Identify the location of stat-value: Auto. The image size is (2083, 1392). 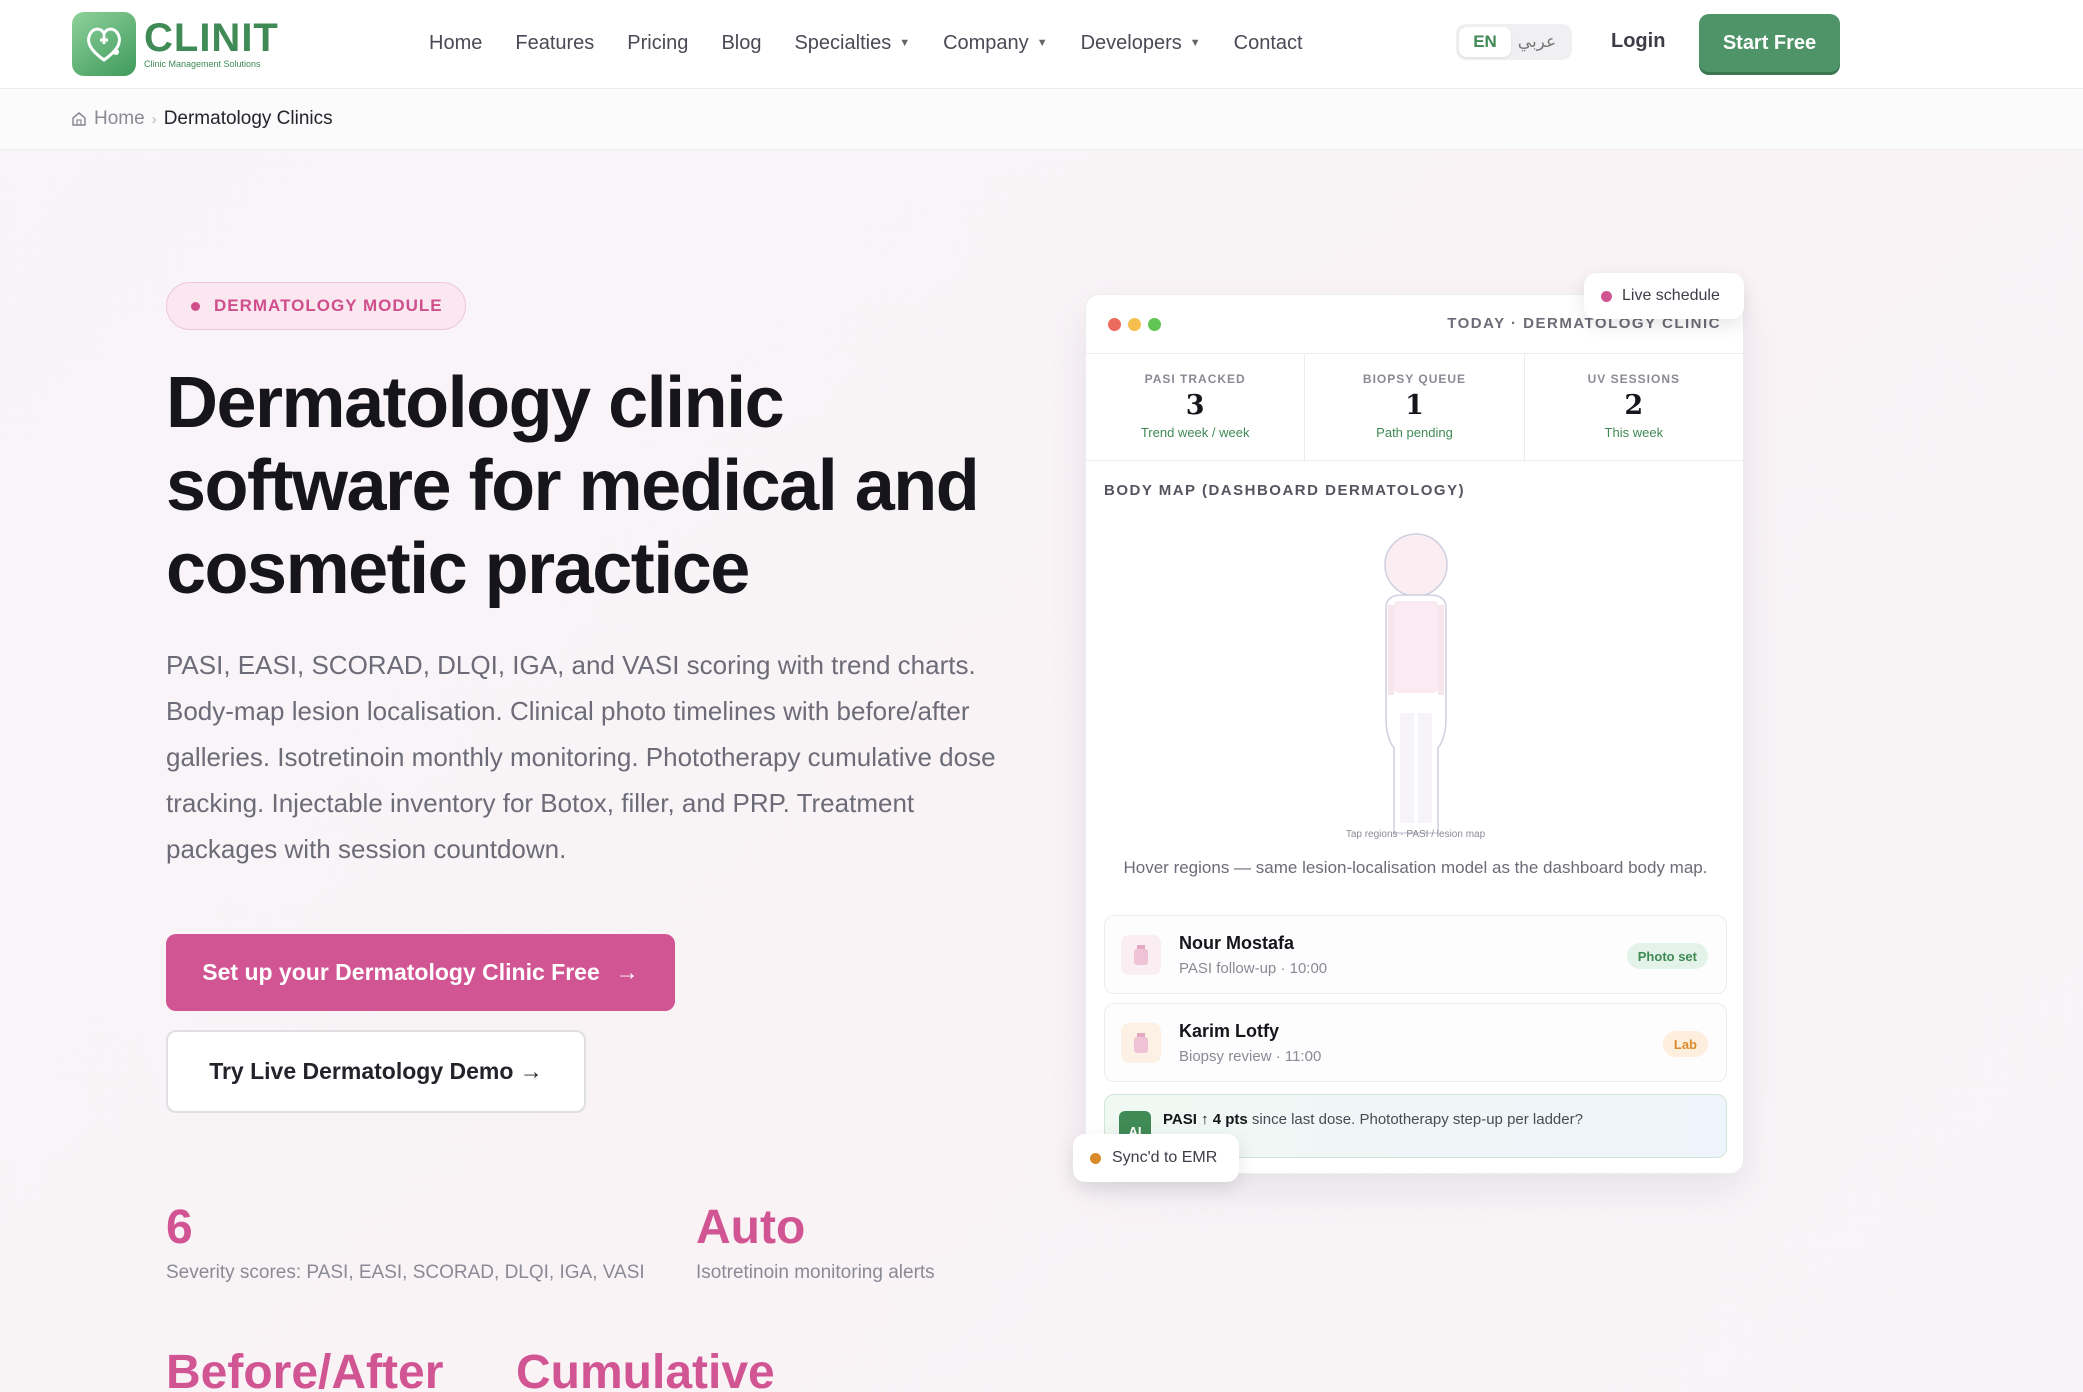
(751, 1227).